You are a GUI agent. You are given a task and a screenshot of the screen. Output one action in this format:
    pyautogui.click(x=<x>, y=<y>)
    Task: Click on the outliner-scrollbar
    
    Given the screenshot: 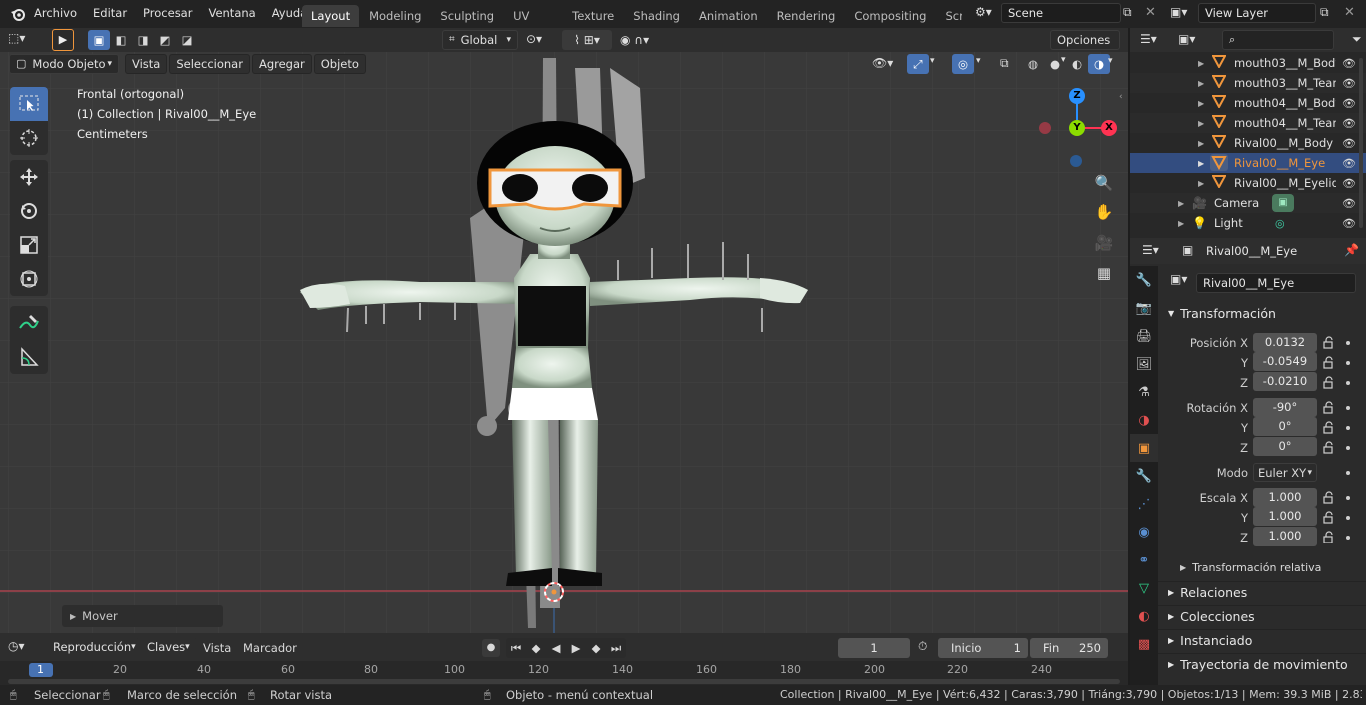 What is the action you would take?
    pyautogui.click(x=1361, y=143)
    